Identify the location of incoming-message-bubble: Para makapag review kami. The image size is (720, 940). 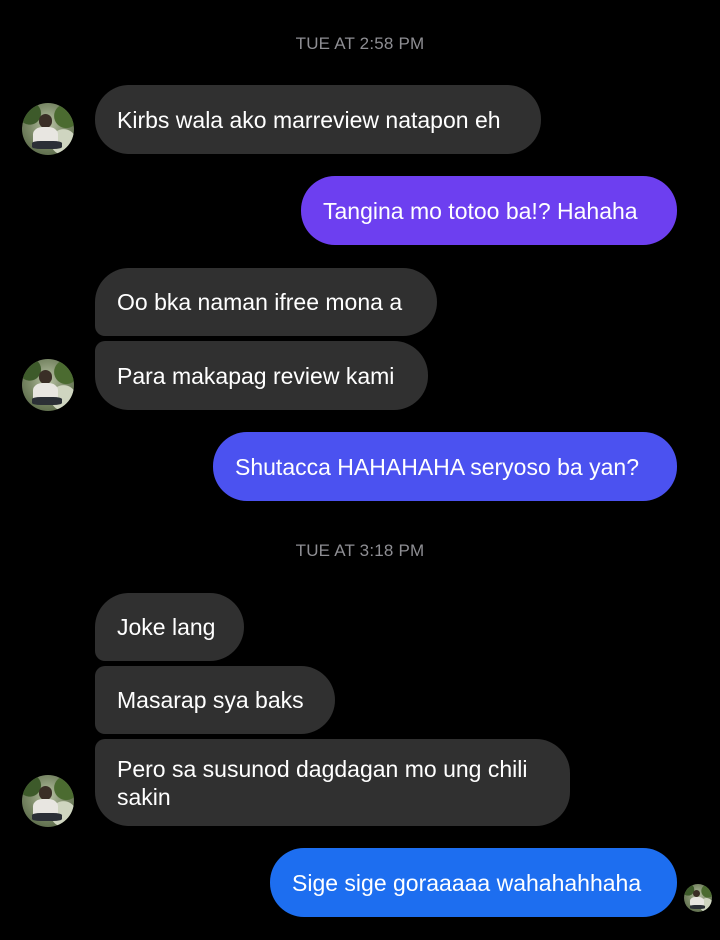
(261, 375).